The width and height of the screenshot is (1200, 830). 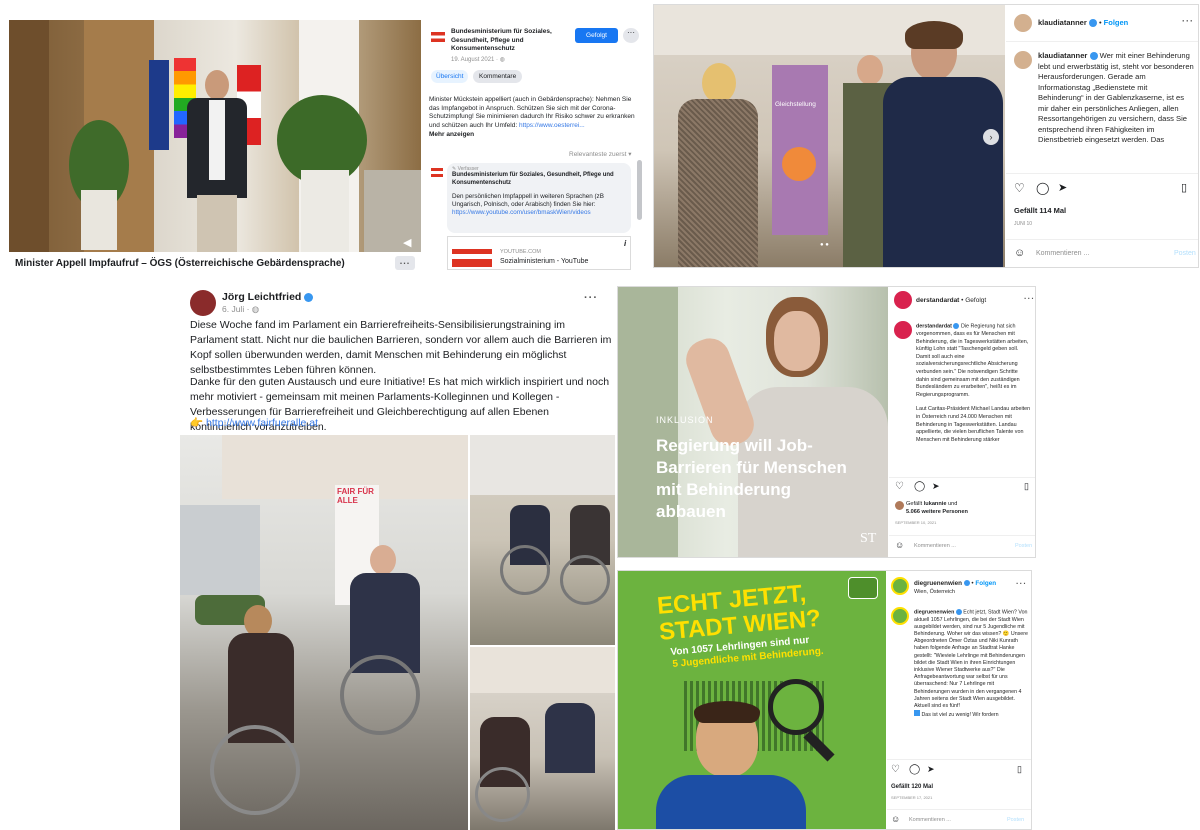 What do you see at coordinates (868, 538) in the screenshot?
I see `standard-logo: ST` at bounding box center [868, 538].